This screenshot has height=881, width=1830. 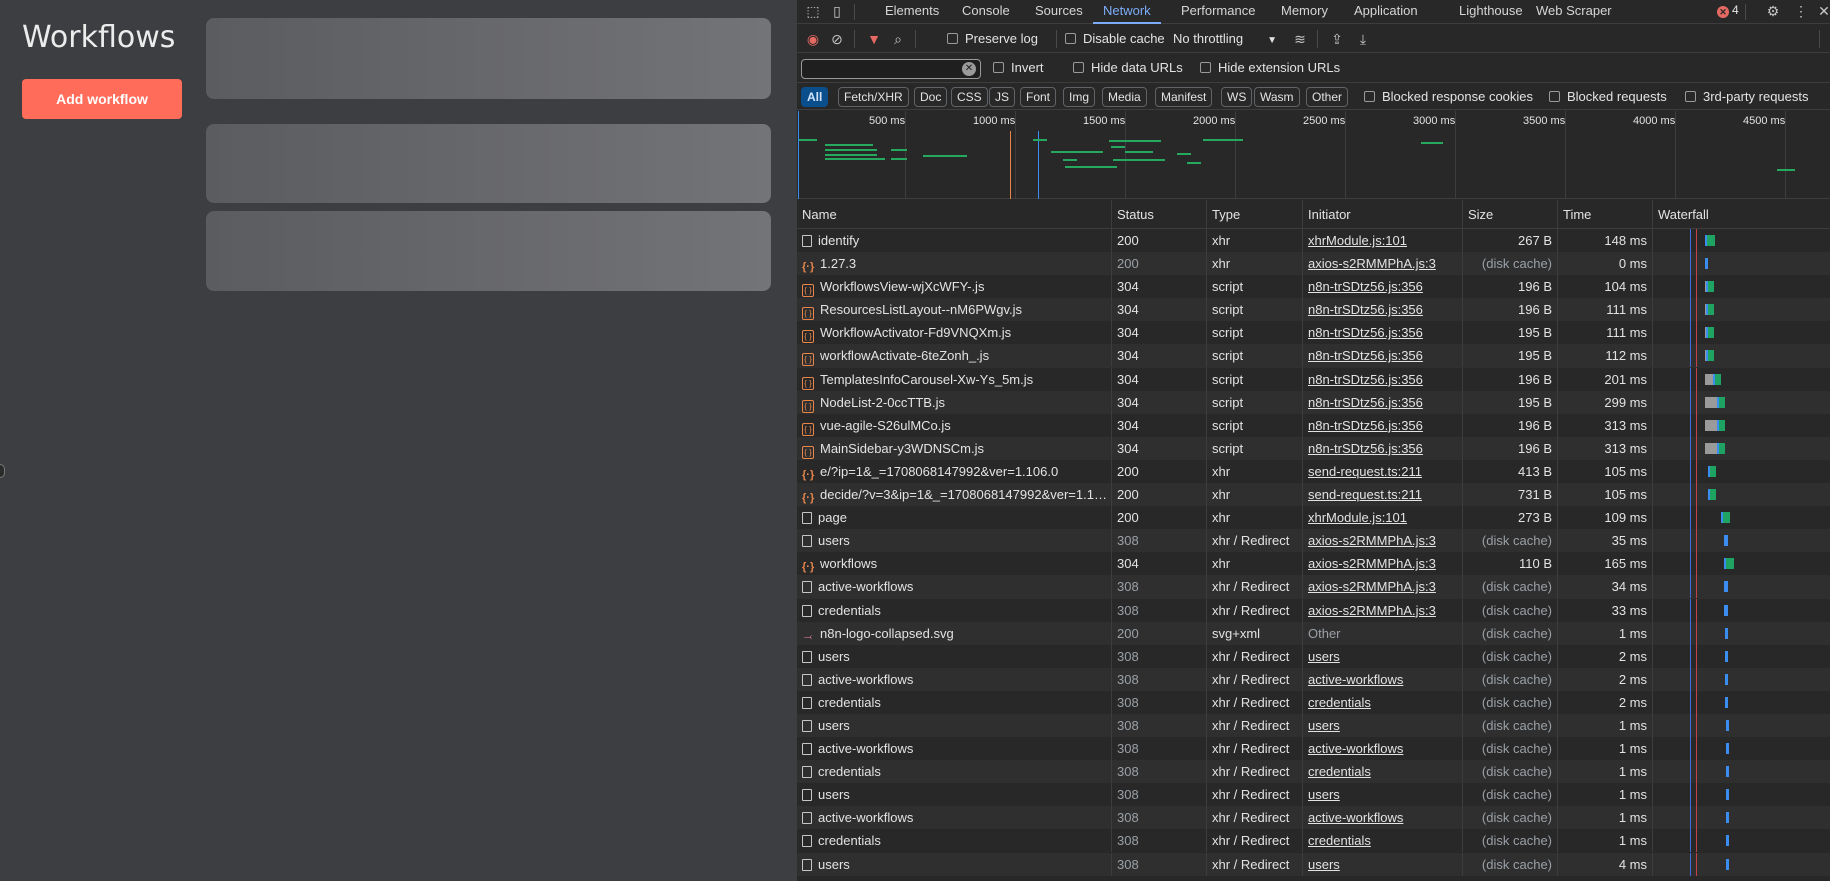 I want to click on tab-elements: Elements, so click(x=912, y=12).